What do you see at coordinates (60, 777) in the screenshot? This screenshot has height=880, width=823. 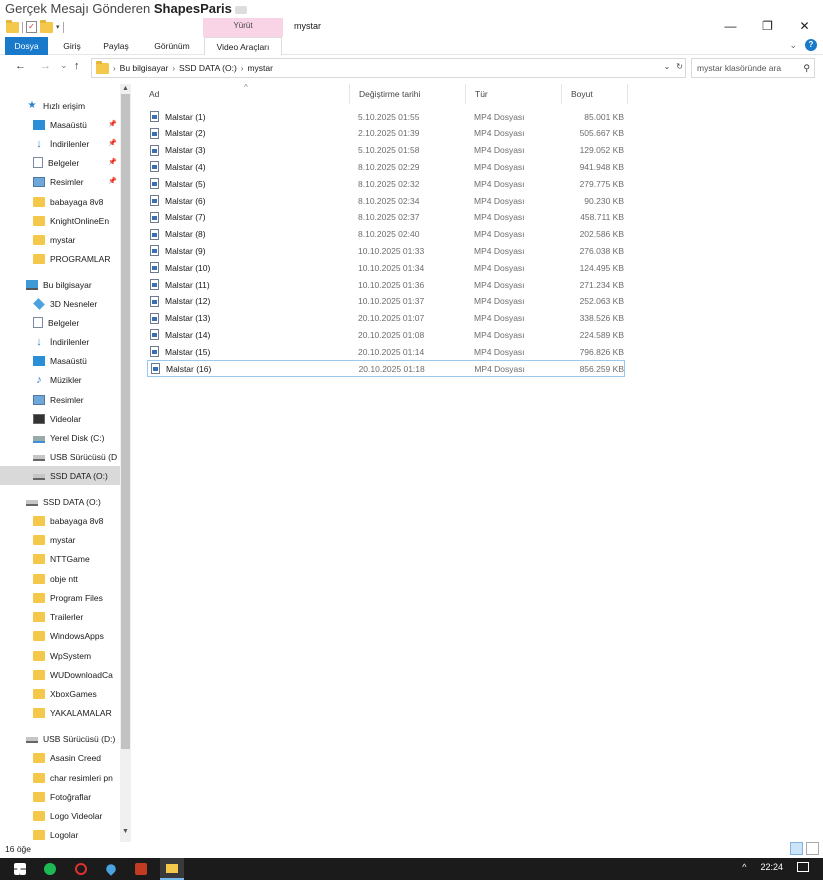 I see `sidebar-item: char resimleri pn` at bounding box center [60, 777].